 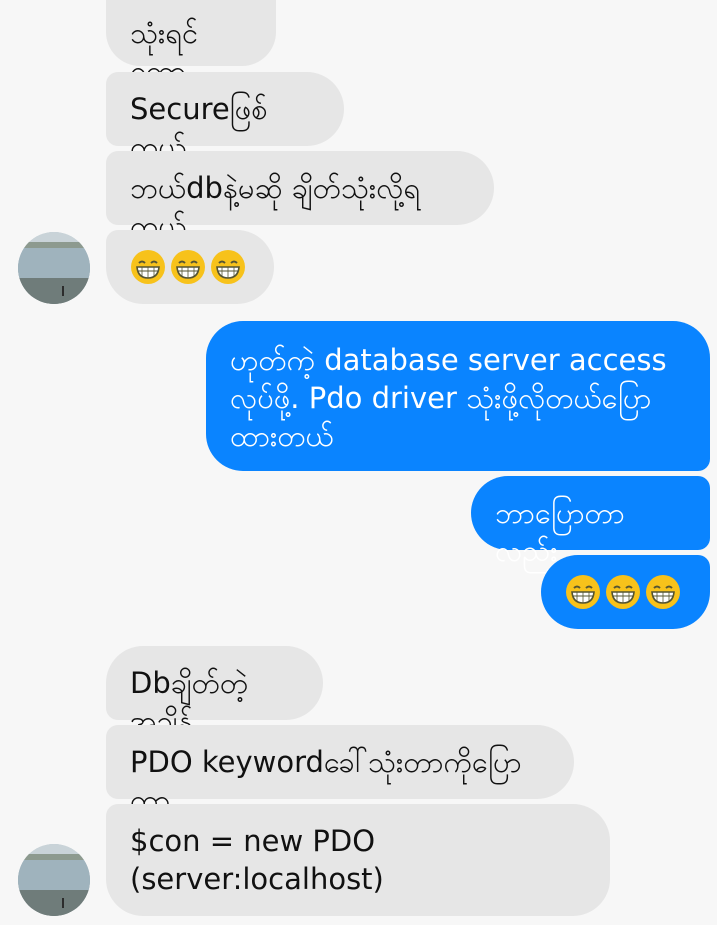 I want to click on message-bubble-incoming: Dbချိတ်တဲ့အချိန်, so click(x=214, y=692).